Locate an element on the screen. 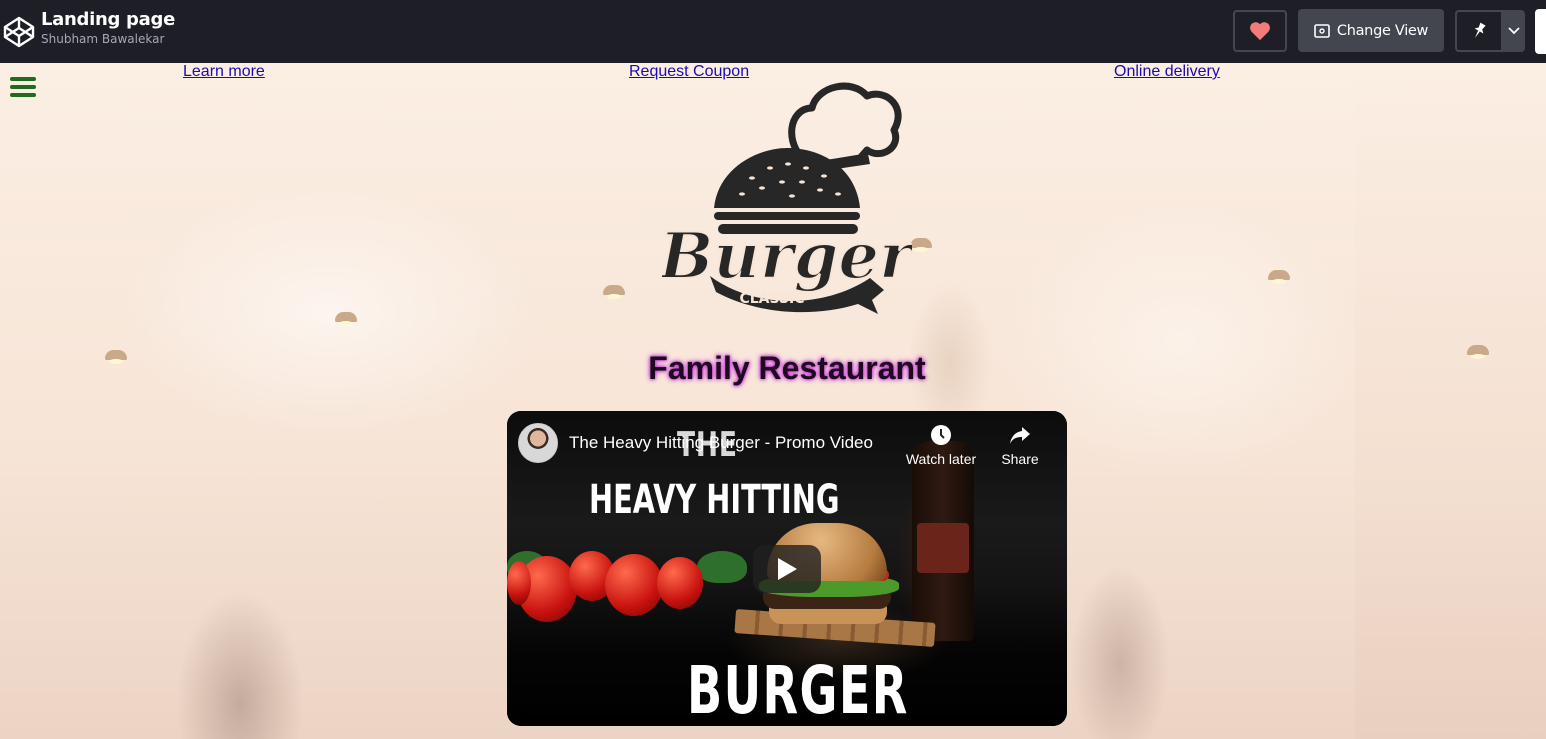 This screenshot has height=739, width=1546. pen-author: Shubham Bawalekar is located at coordinates (108, 39).